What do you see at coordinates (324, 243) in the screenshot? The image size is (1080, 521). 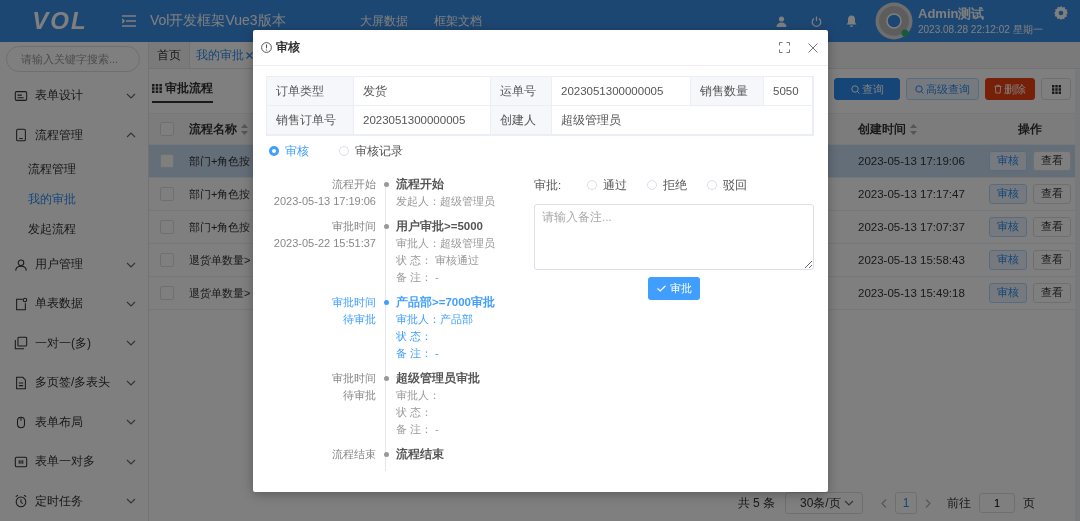 I see `step-meta: 2023-05-22 15:51:37` at bounding box center [324, 243].